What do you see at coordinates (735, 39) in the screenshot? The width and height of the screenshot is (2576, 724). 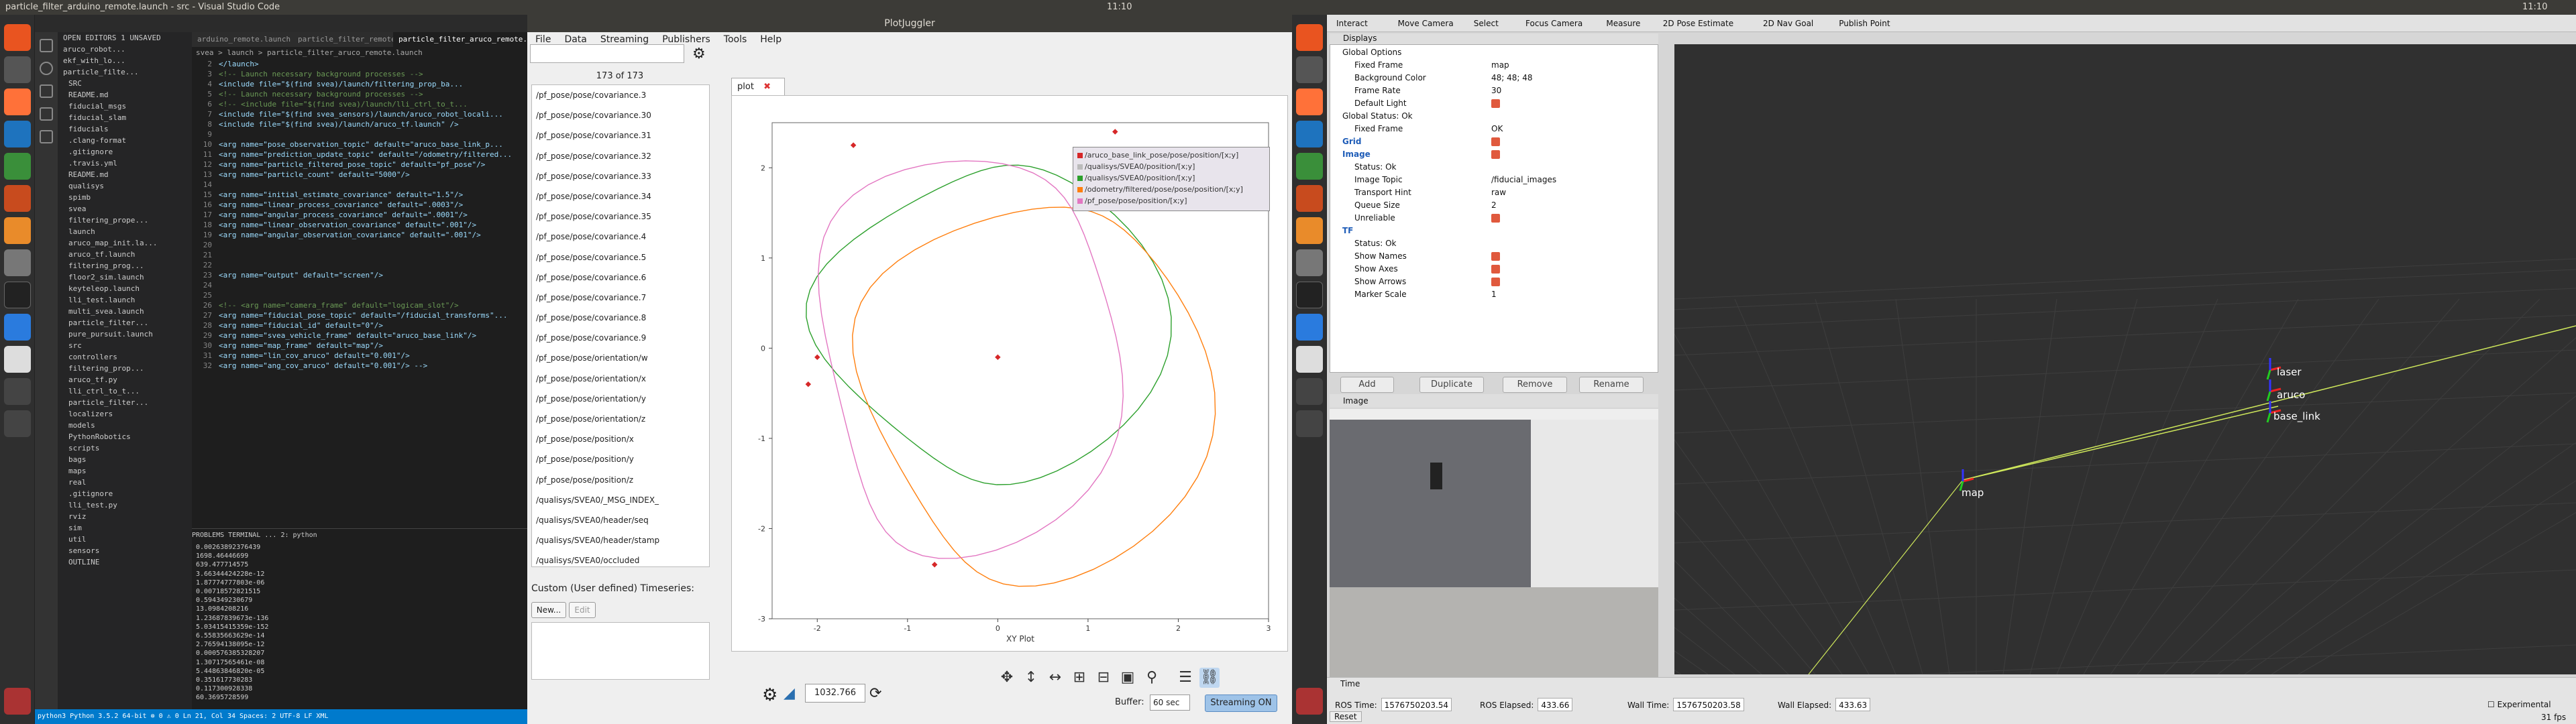 I see `menu-tools: Tools` at bounding box center [735, 39].